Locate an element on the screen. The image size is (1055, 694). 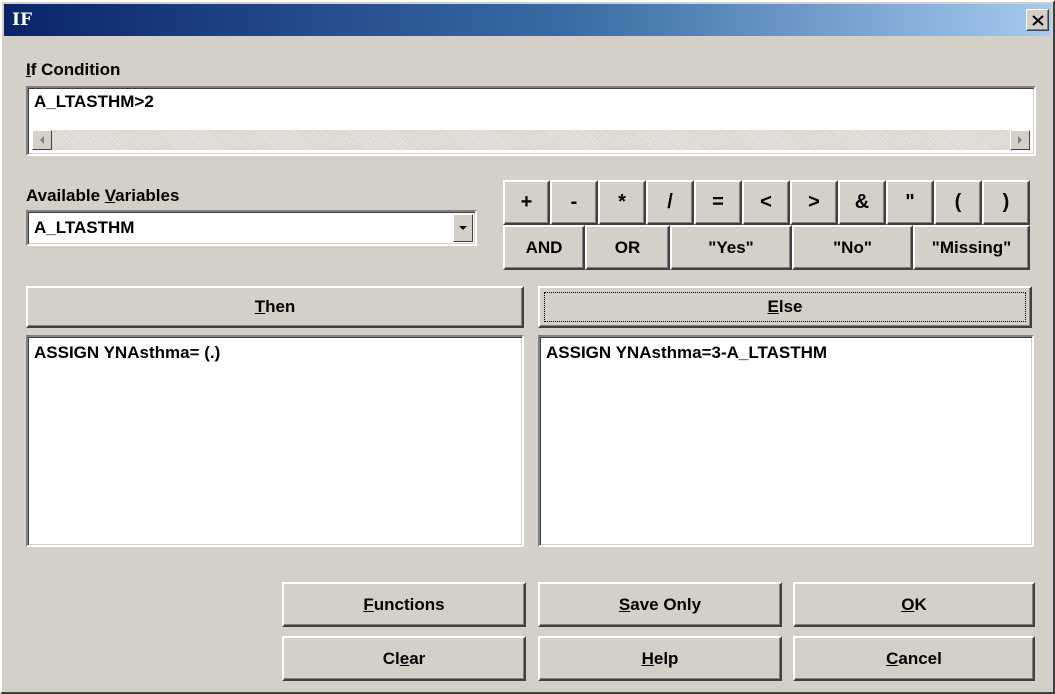
available-variables-label: Available Variables is located at coordinates (103, 195).